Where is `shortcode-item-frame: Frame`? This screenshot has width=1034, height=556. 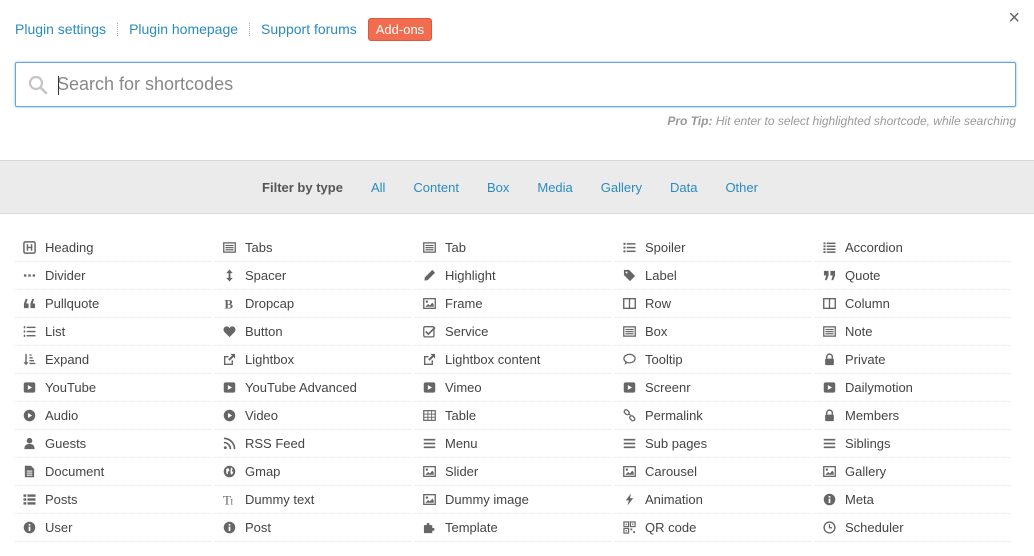
shortcode-item-frame: Frame is located at coordinates (513, 304).